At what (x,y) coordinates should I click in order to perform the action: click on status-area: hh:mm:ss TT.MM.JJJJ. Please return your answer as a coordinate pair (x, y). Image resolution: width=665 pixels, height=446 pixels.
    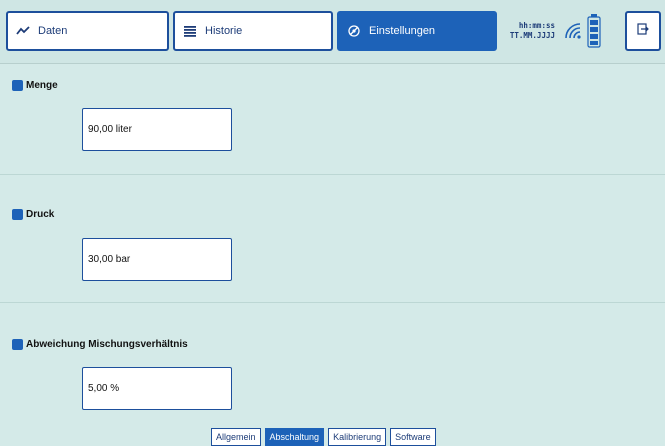
    Looking at the image, I should click on (563, 31).